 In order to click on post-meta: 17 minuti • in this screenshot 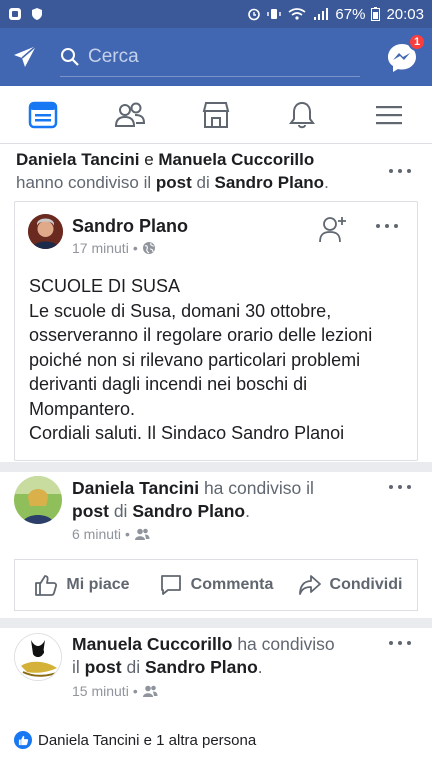, I will do `click(114, 248)`.